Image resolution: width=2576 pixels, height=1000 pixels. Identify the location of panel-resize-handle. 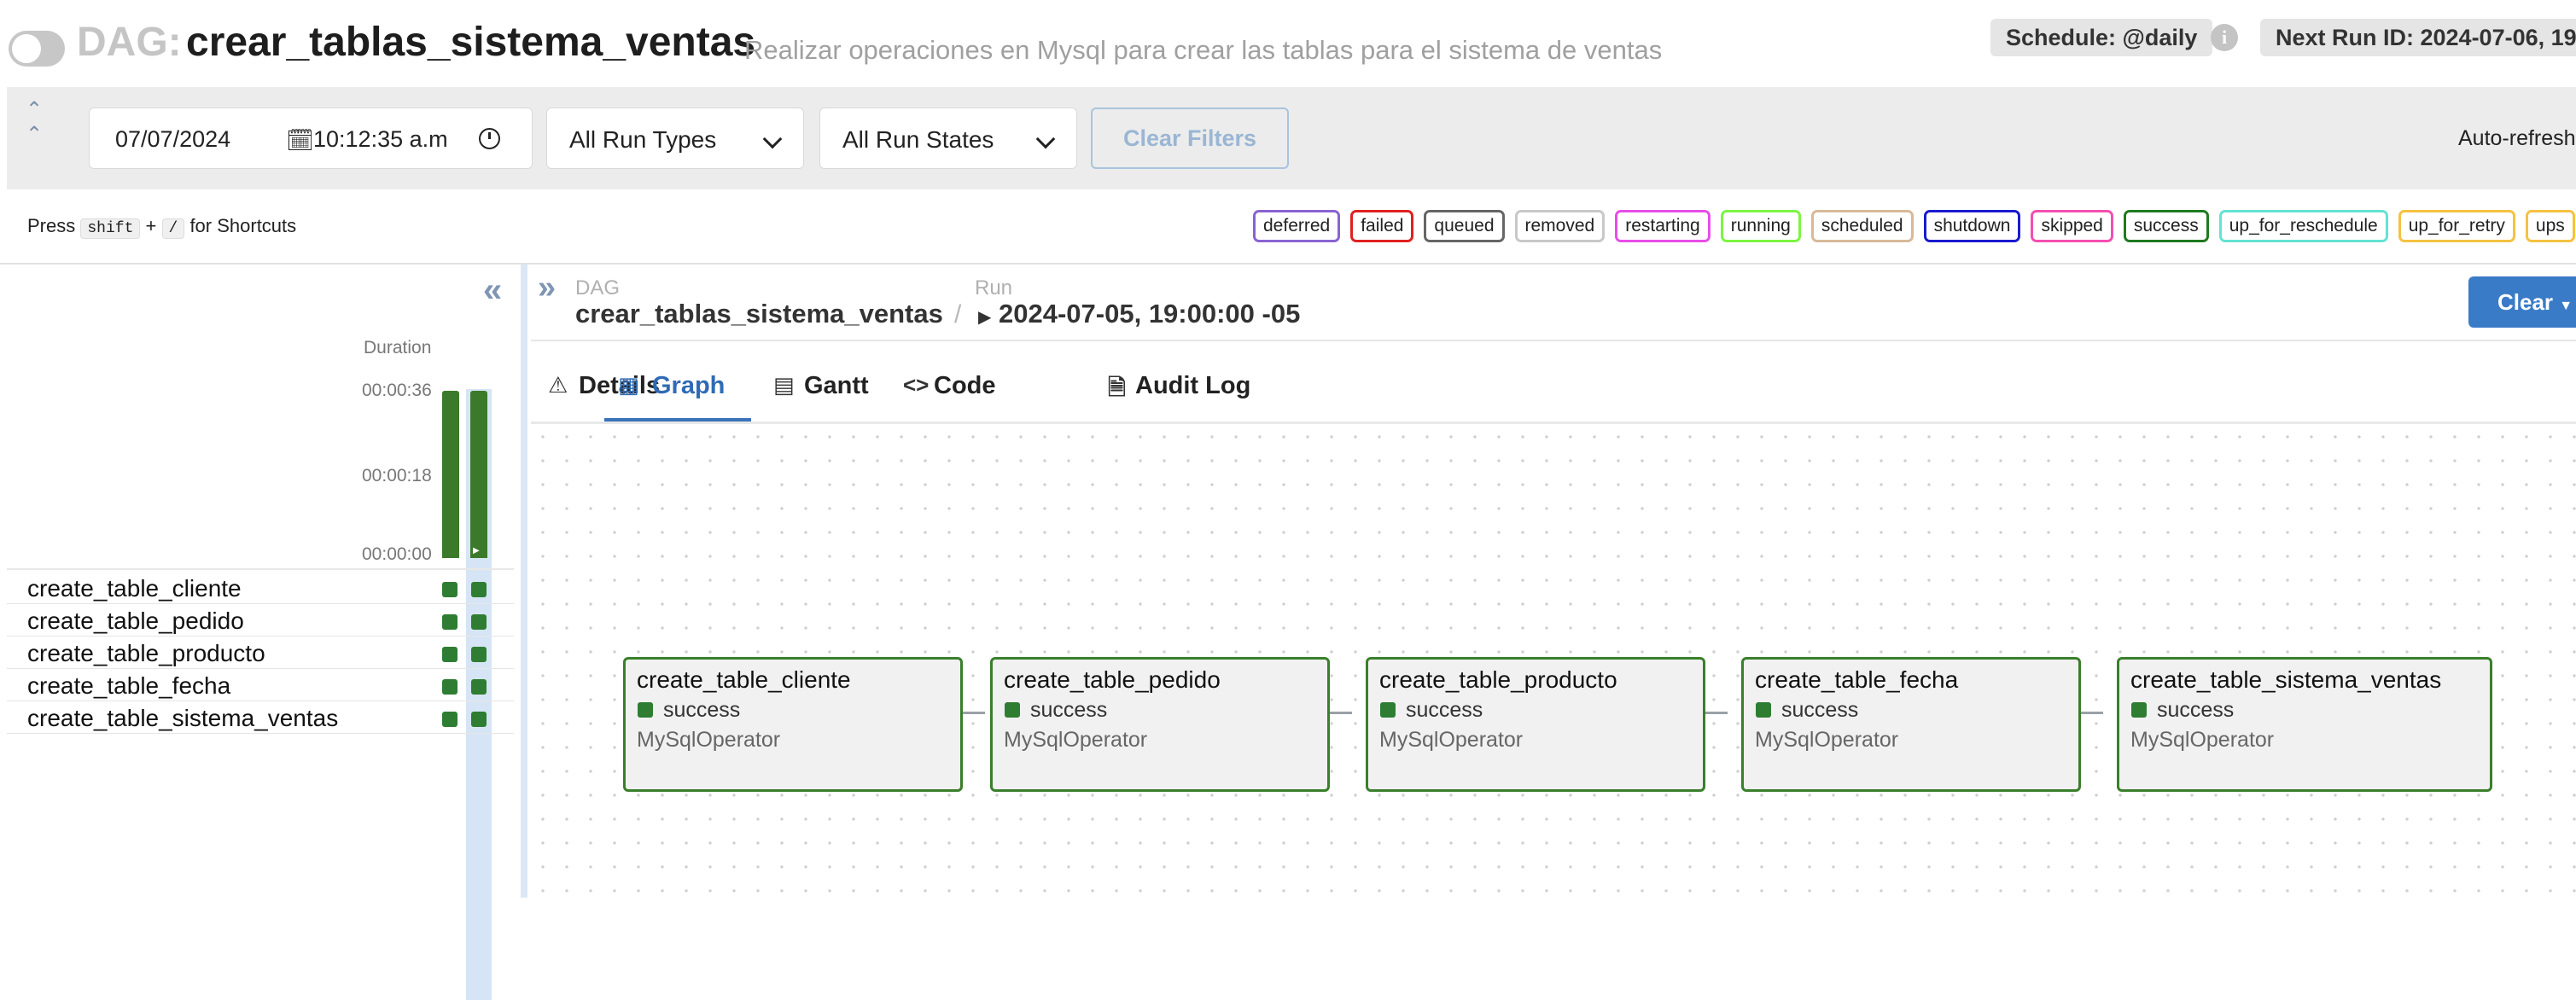
(524, 581).